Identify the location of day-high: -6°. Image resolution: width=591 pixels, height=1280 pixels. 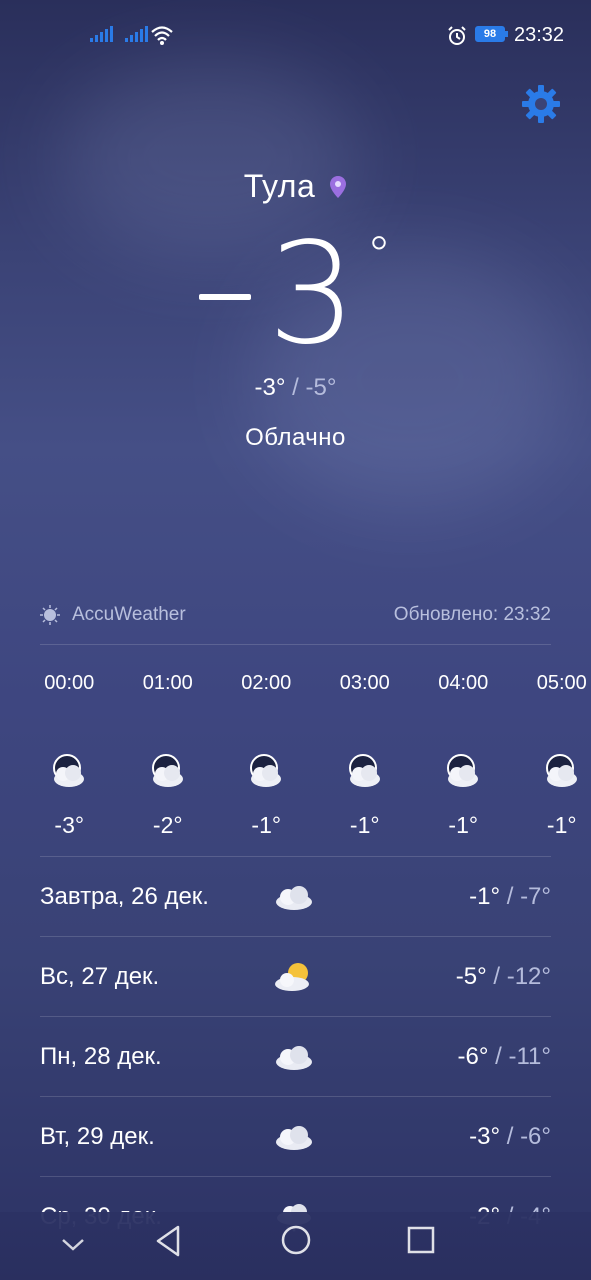
(473, 1056).